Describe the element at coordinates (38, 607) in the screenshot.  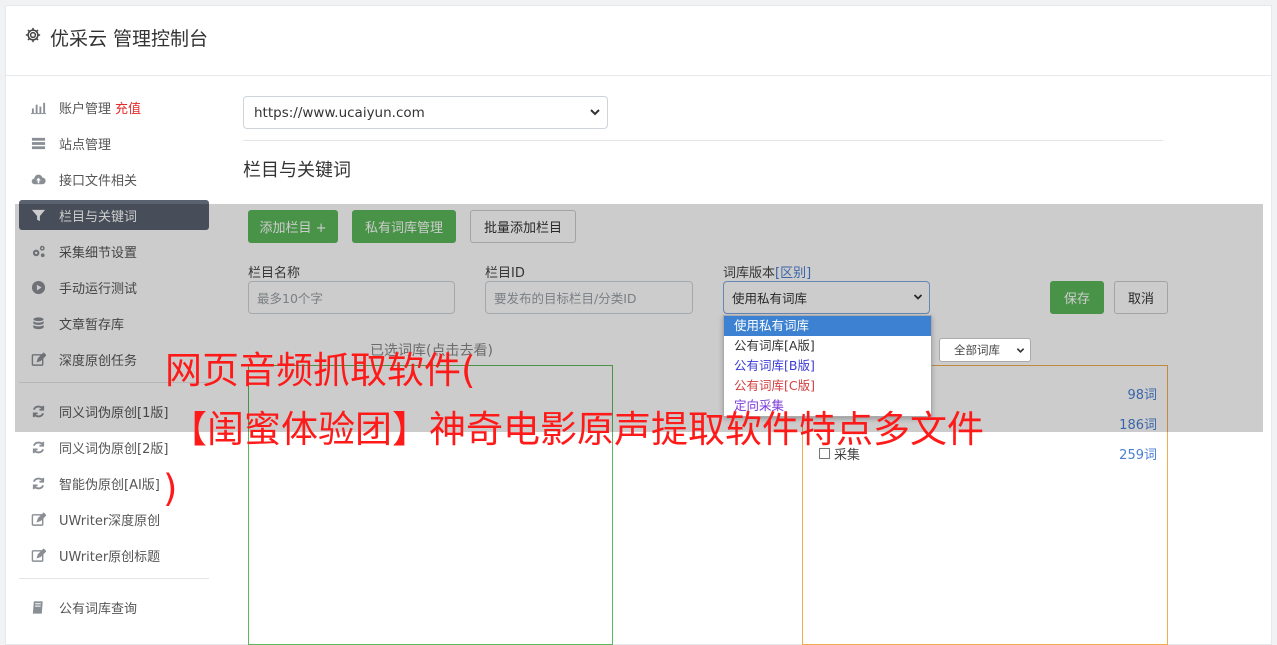
I see `book-icon` at that location.